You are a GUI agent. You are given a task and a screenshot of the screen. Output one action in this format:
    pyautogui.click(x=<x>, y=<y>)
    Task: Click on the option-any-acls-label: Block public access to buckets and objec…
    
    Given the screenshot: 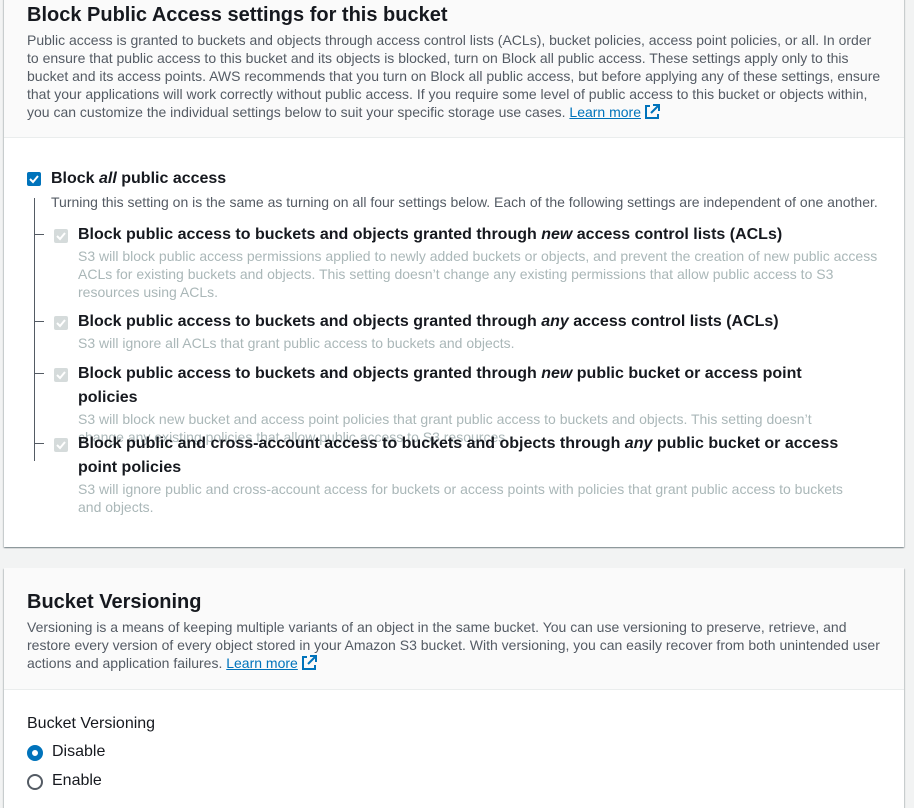 What is the action you would take?
    pyautogui.click(x=466, y=322)
    